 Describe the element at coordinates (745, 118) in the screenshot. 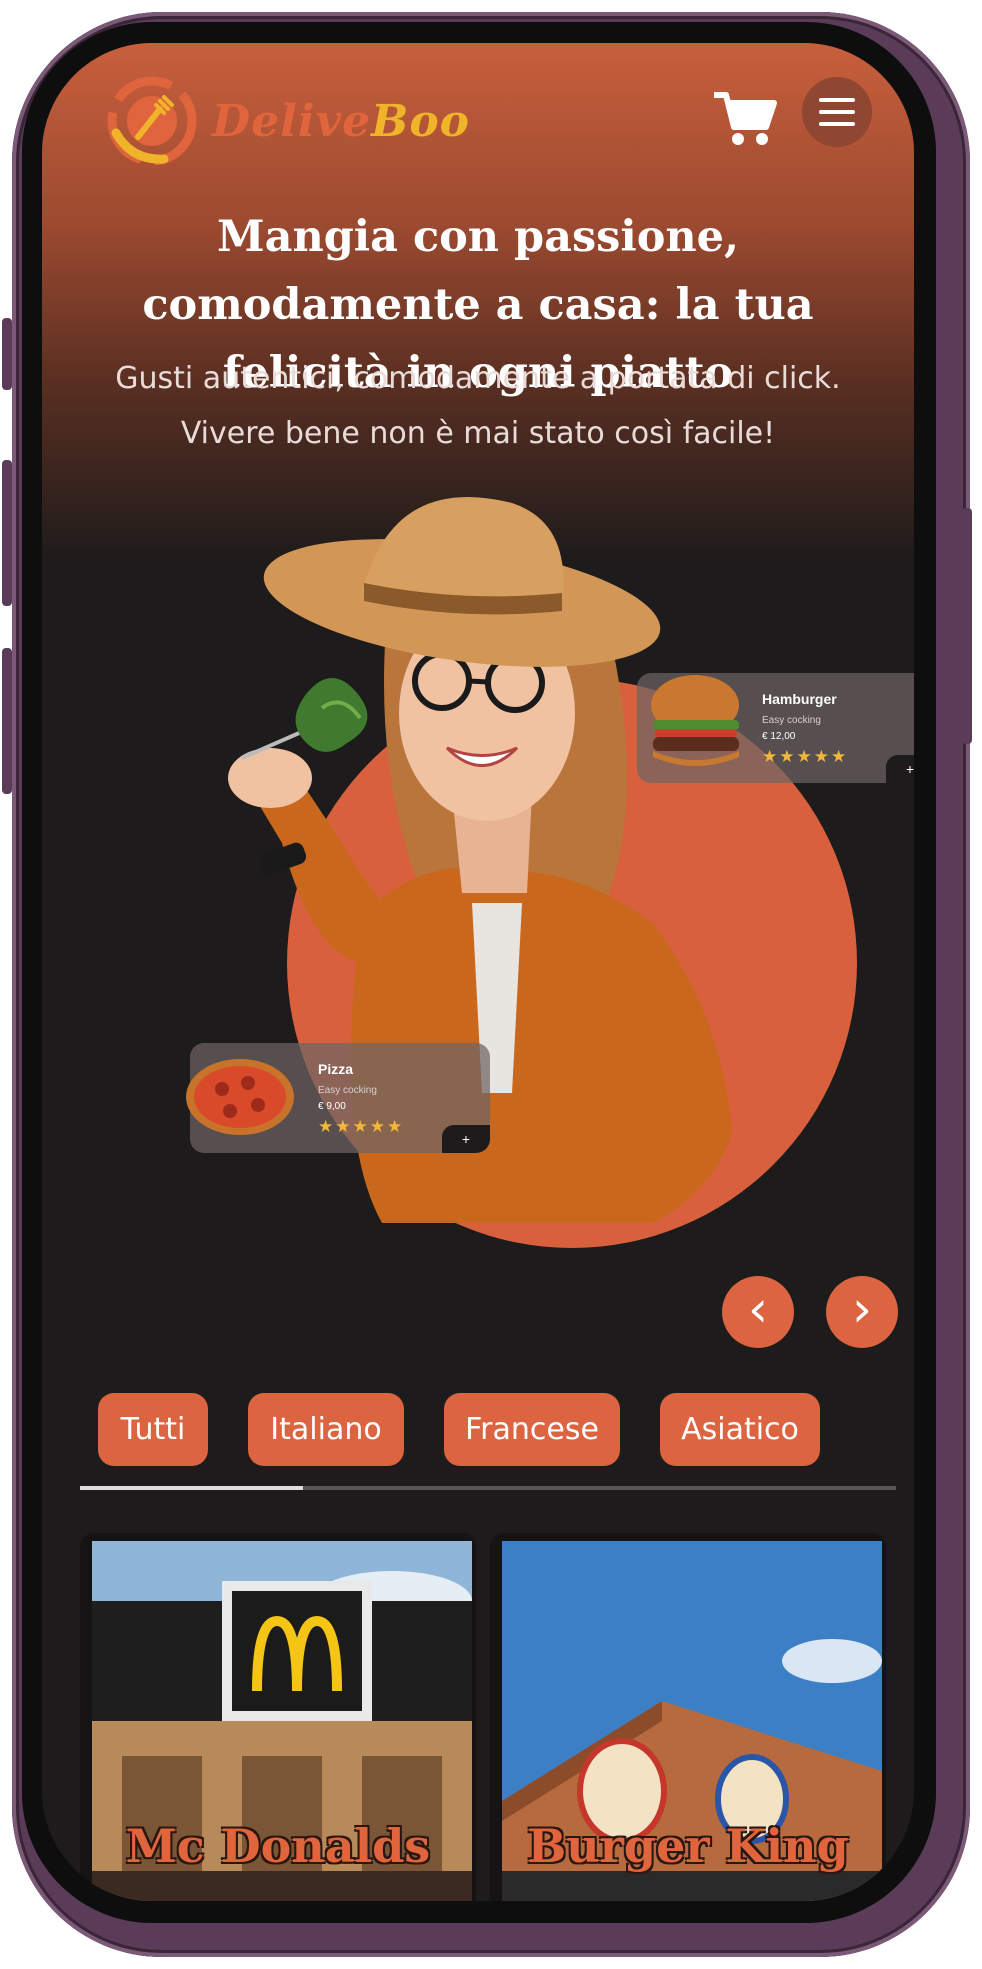

I see `cart-icon` at that location.